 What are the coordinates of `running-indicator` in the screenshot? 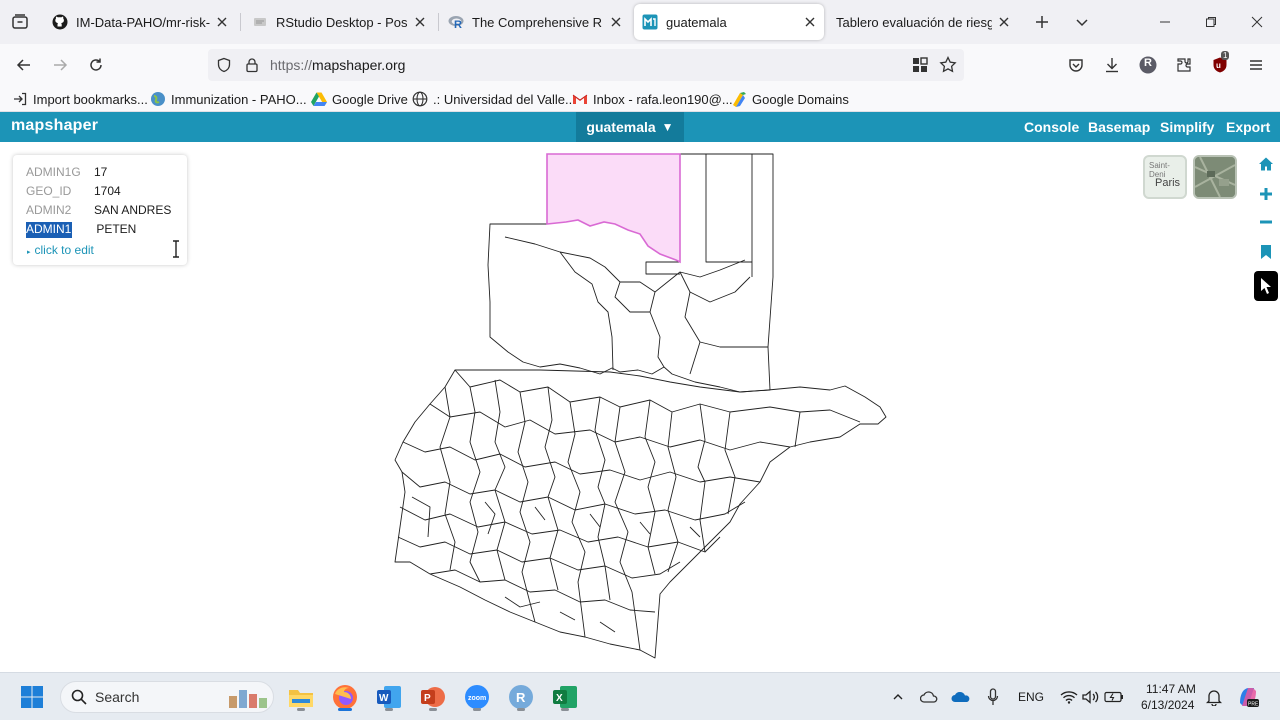 It's located at (345, 709).